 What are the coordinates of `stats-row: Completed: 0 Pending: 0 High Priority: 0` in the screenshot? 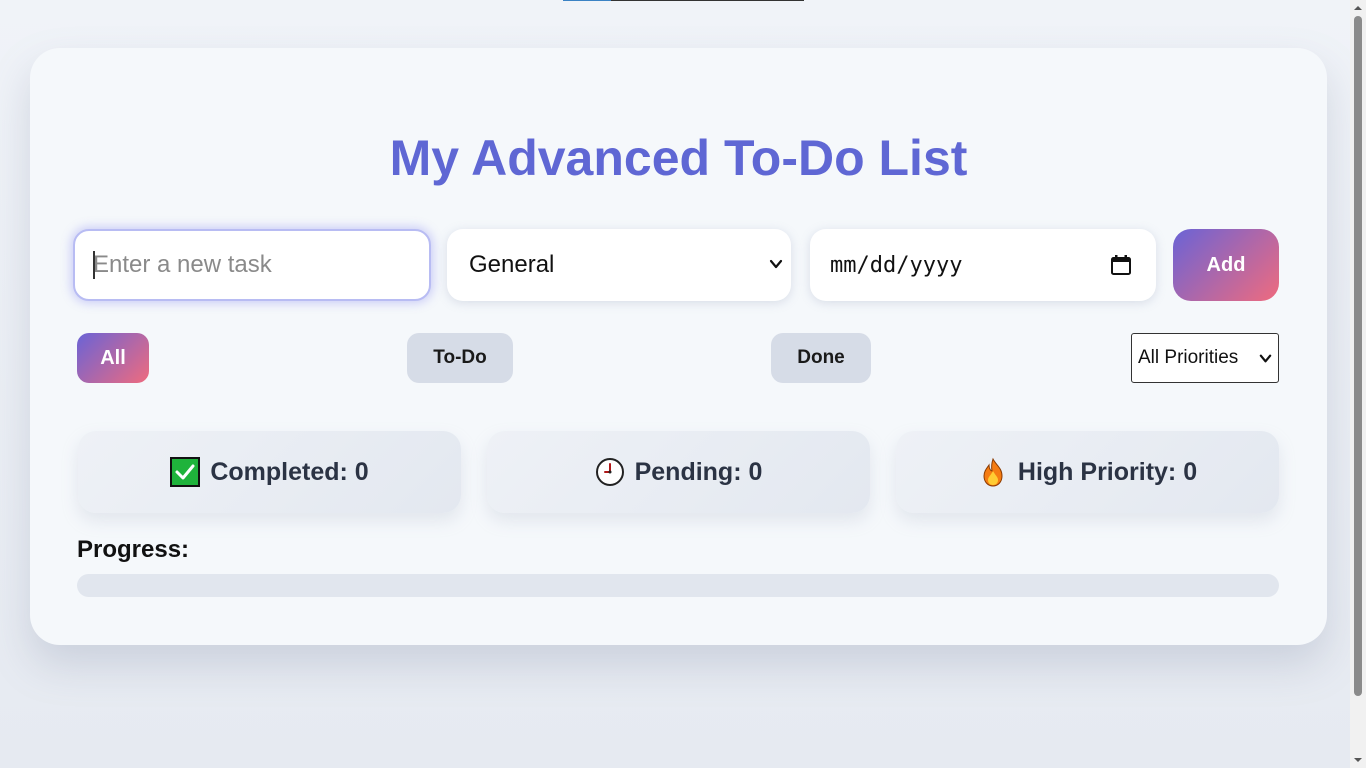 It's located at (678, 472).